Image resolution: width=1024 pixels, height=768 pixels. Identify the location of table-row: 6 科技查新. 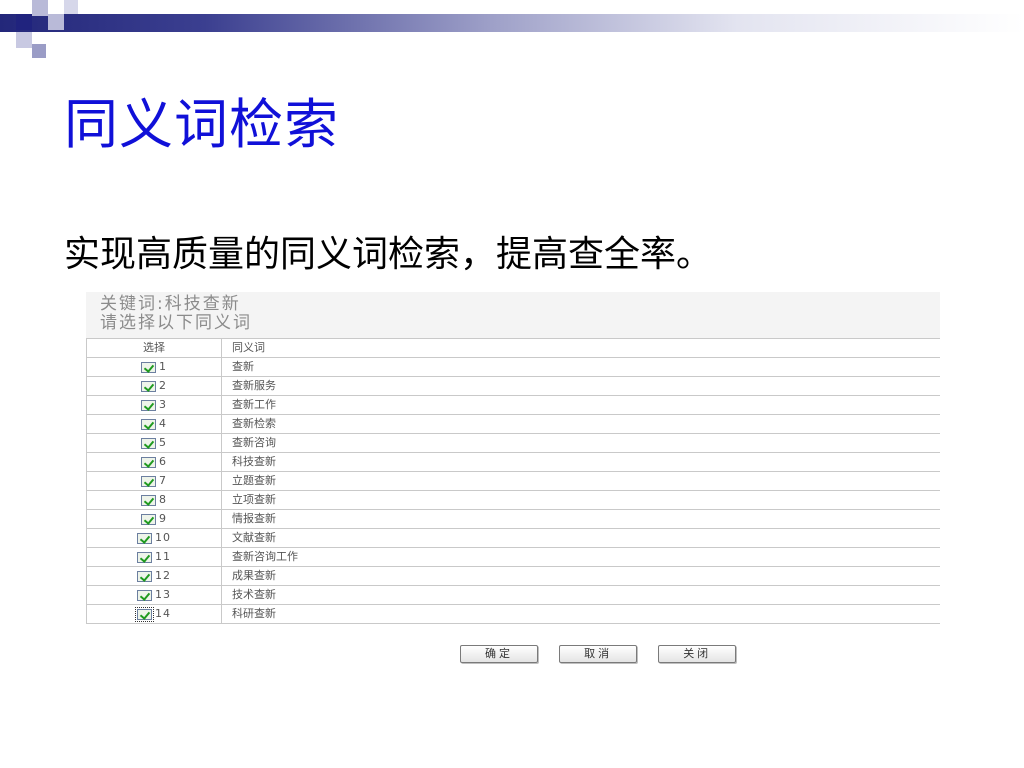
(513, 462).